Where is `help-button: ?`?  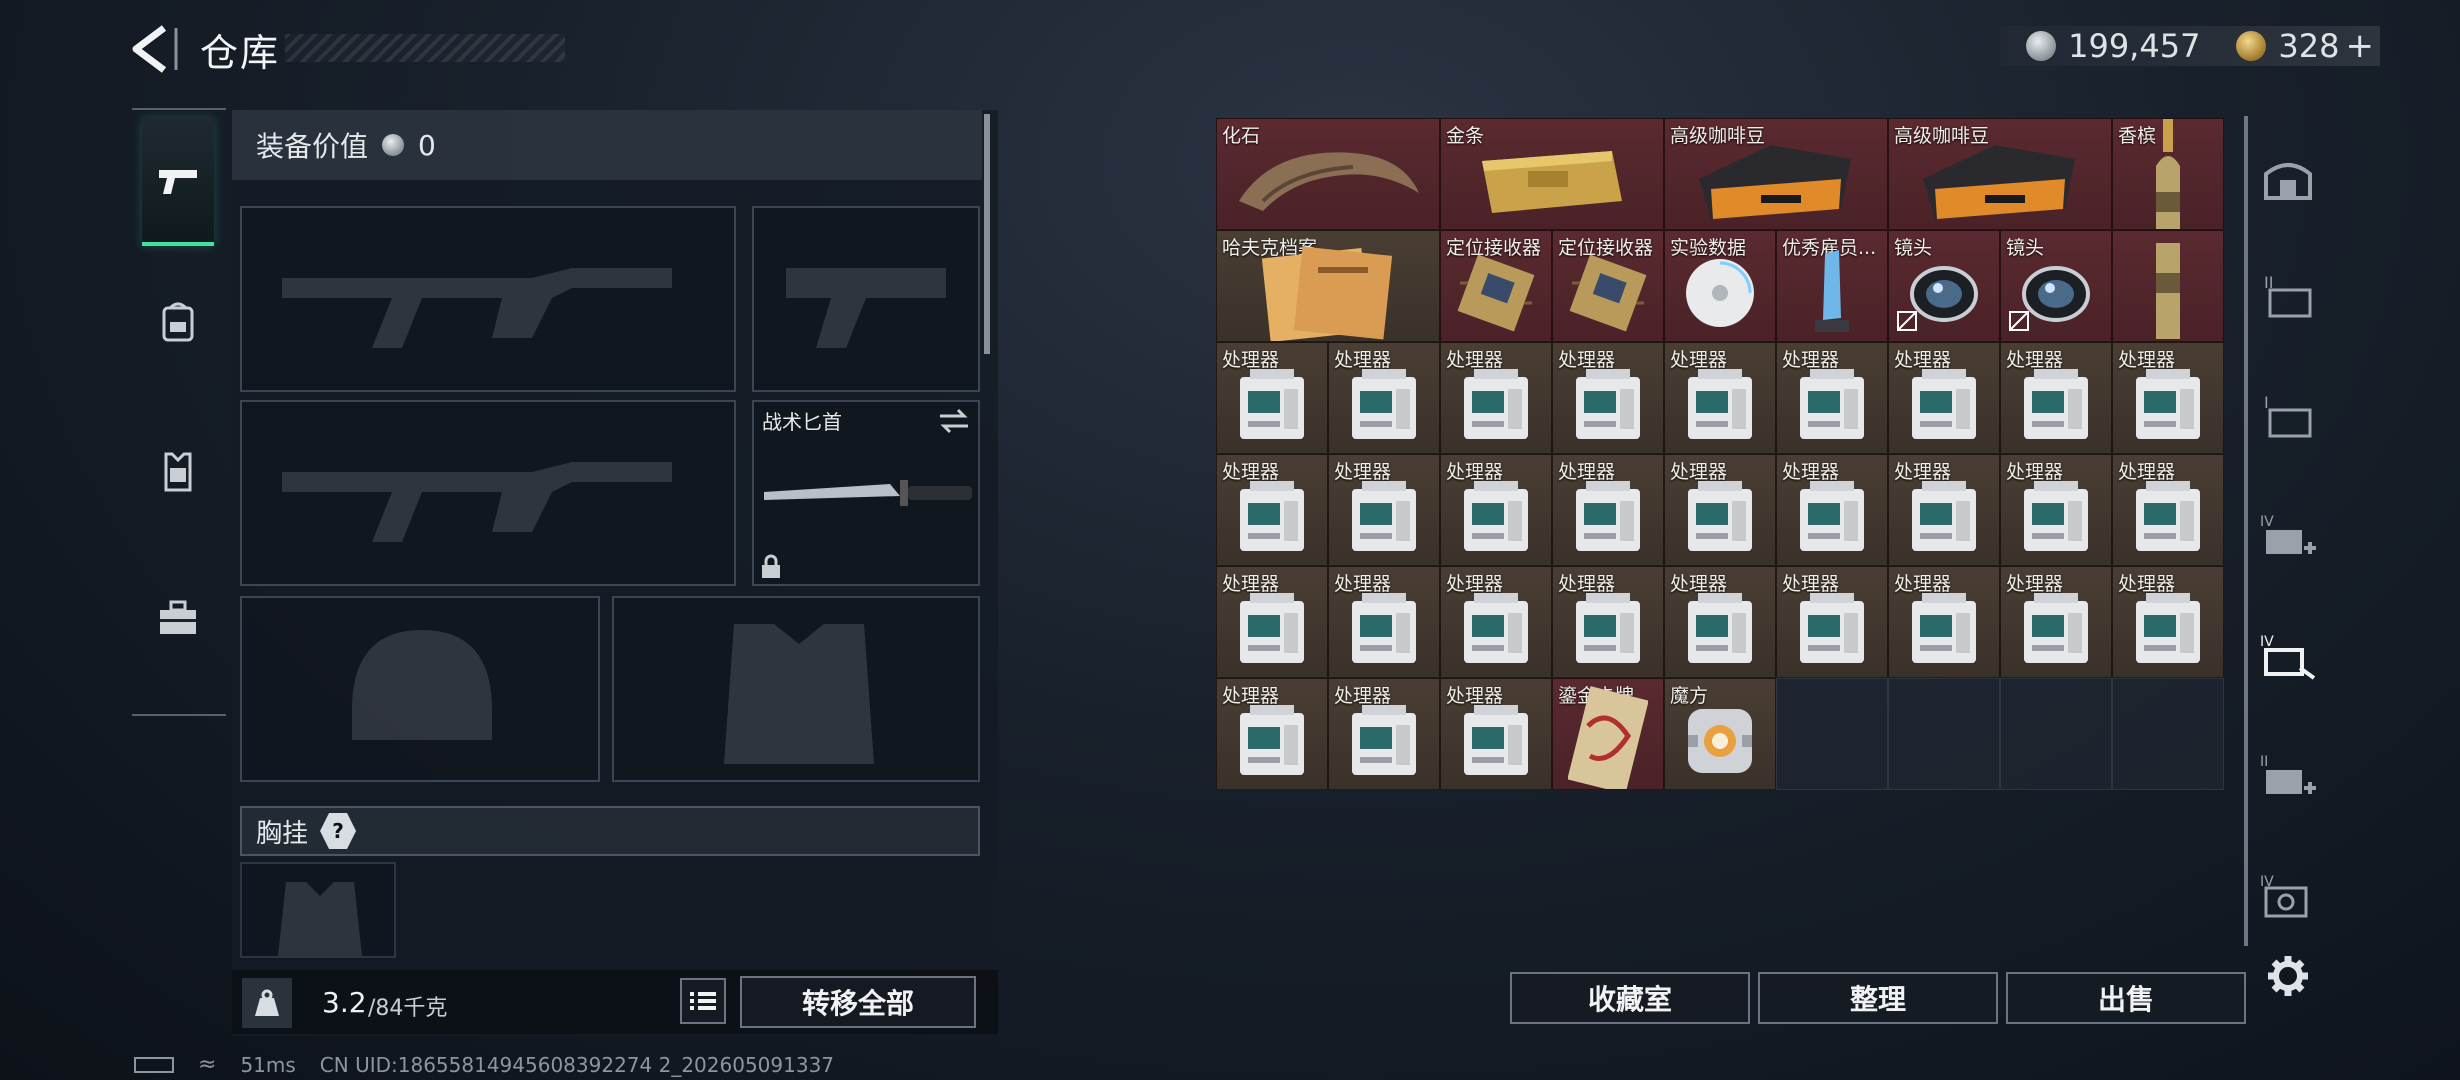
help-button: ? is located at coordinates (338, 831).